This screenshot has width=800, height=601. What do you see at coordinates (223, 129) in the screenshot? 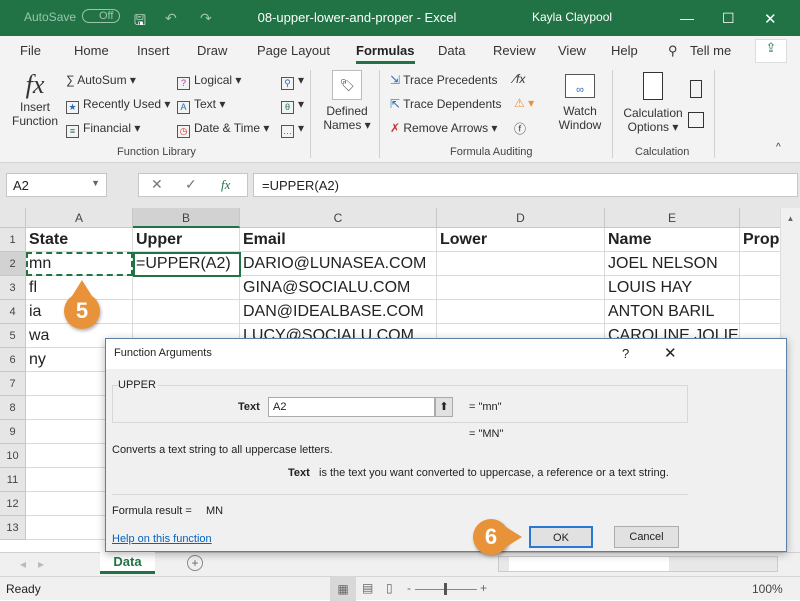
I see `date-time-button: ◷ Date & Time ▾` at bounding box center [223, 129].